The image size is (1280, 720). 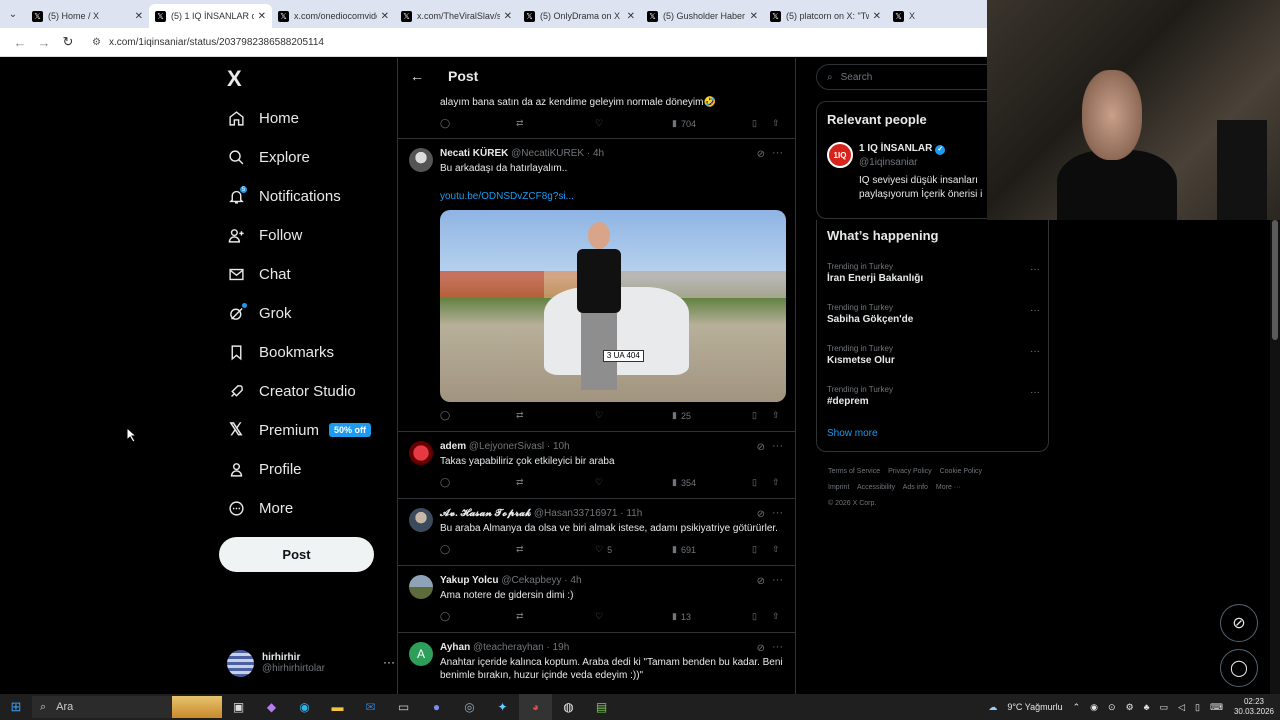 I want to click on weather-icon: ☁, so click(x=992, y=707).